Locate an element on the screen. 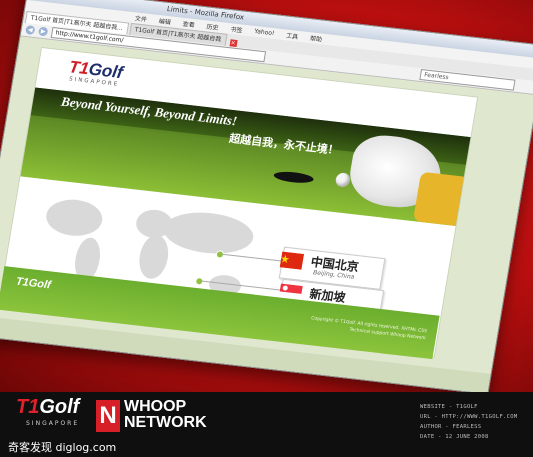  menu-help: 帮助 is located at coordinates (315, 38).